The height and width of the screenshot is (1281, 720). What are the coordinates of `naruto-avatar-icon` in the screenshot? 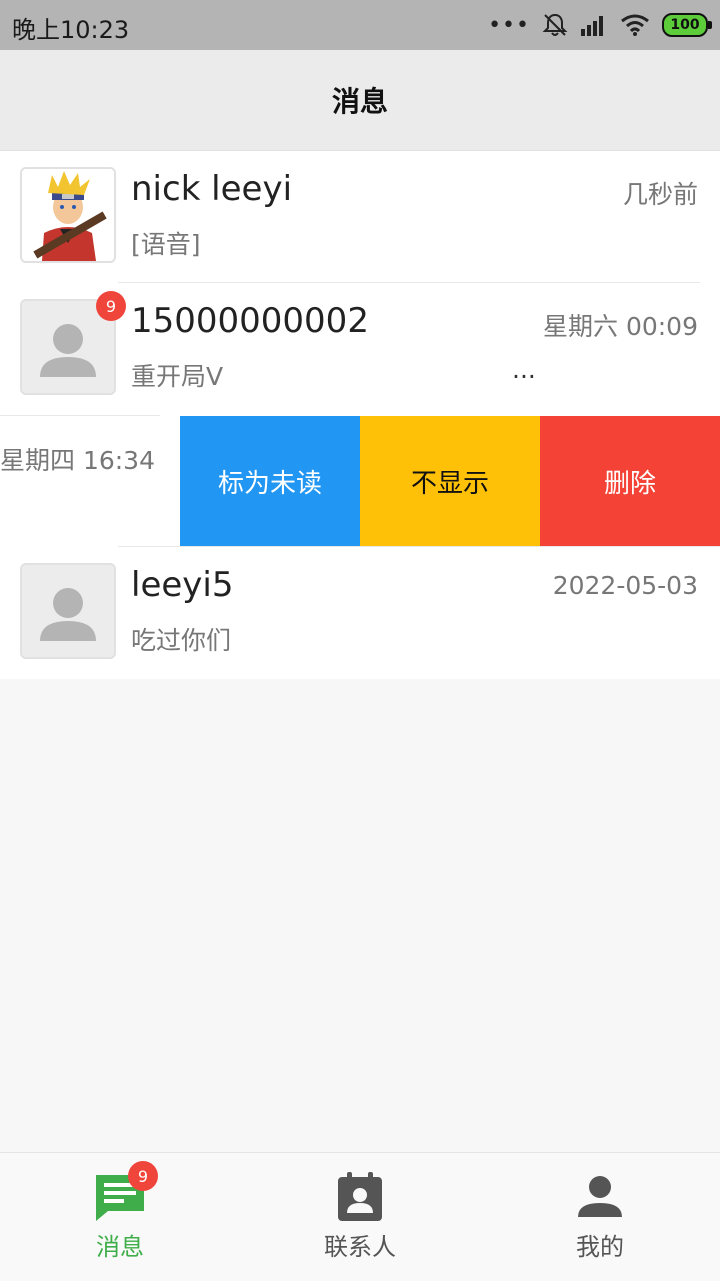 It's located at (68, 215).